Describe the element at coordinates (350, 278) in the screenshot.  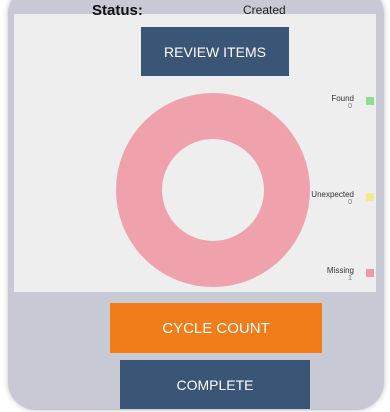
I see `legend-missing-count: 1` at that location.